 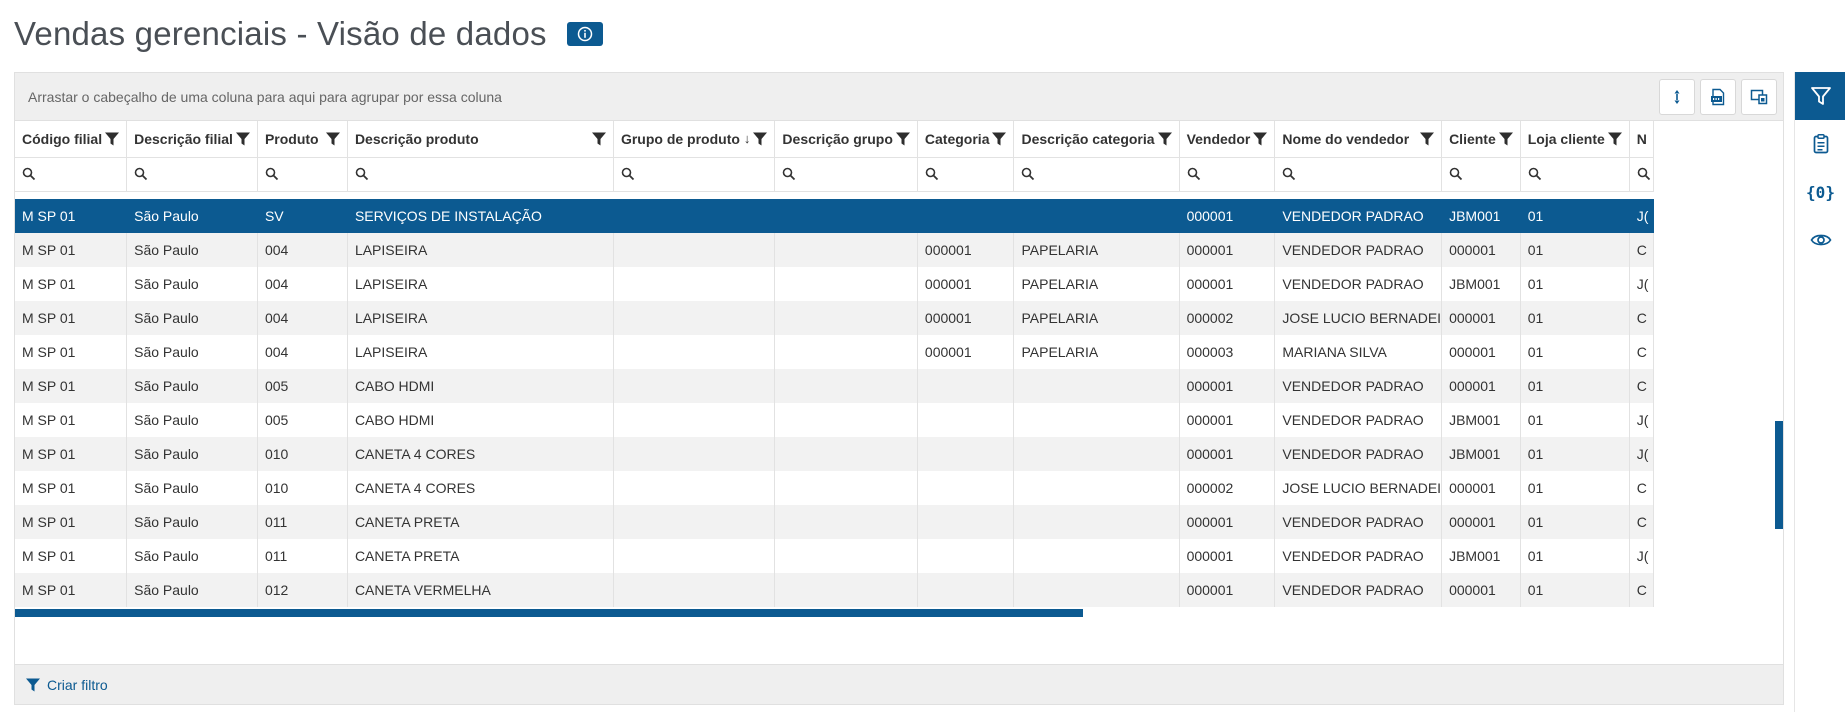 I want to click on column-header: Vendedor, so click(x=1227, y=139).